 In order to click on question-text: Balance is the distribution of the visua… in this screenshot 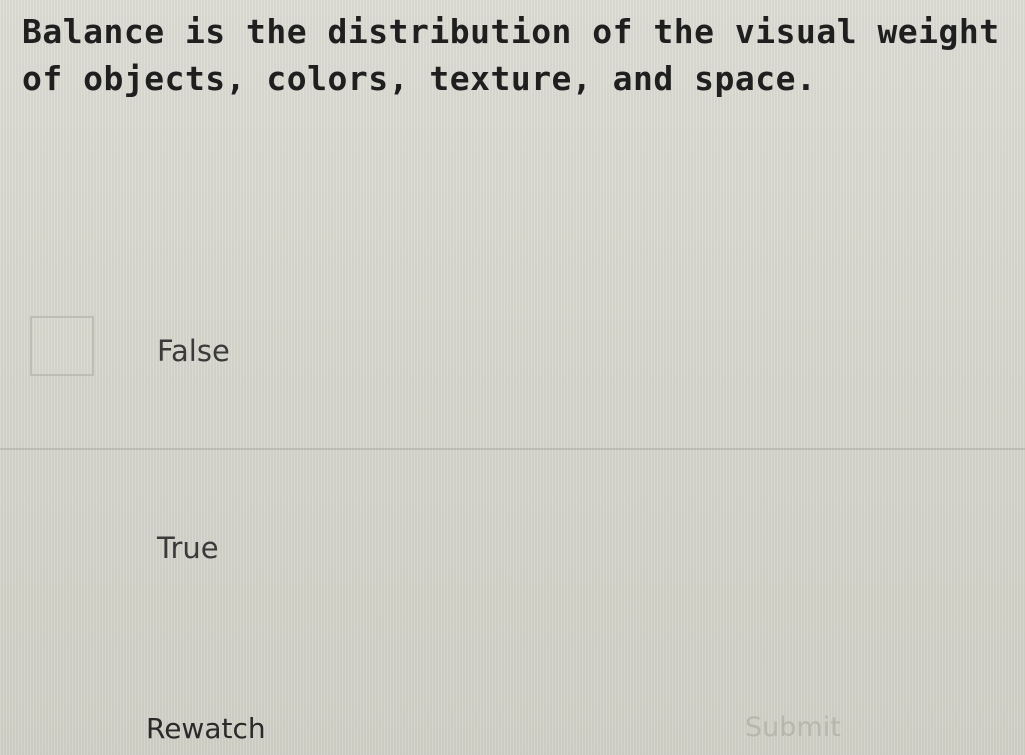, I will do `click(511, 55)`.